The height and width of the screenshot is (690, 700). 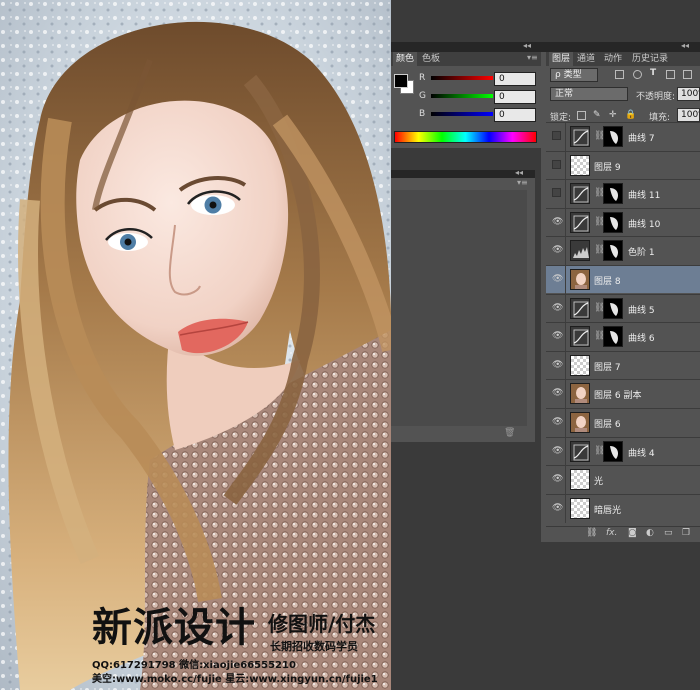 What do you see at coordinates (623, 365) in the screenshot?
I see `layer-row: 👁 图层 7` at bounding box center [623, 365].